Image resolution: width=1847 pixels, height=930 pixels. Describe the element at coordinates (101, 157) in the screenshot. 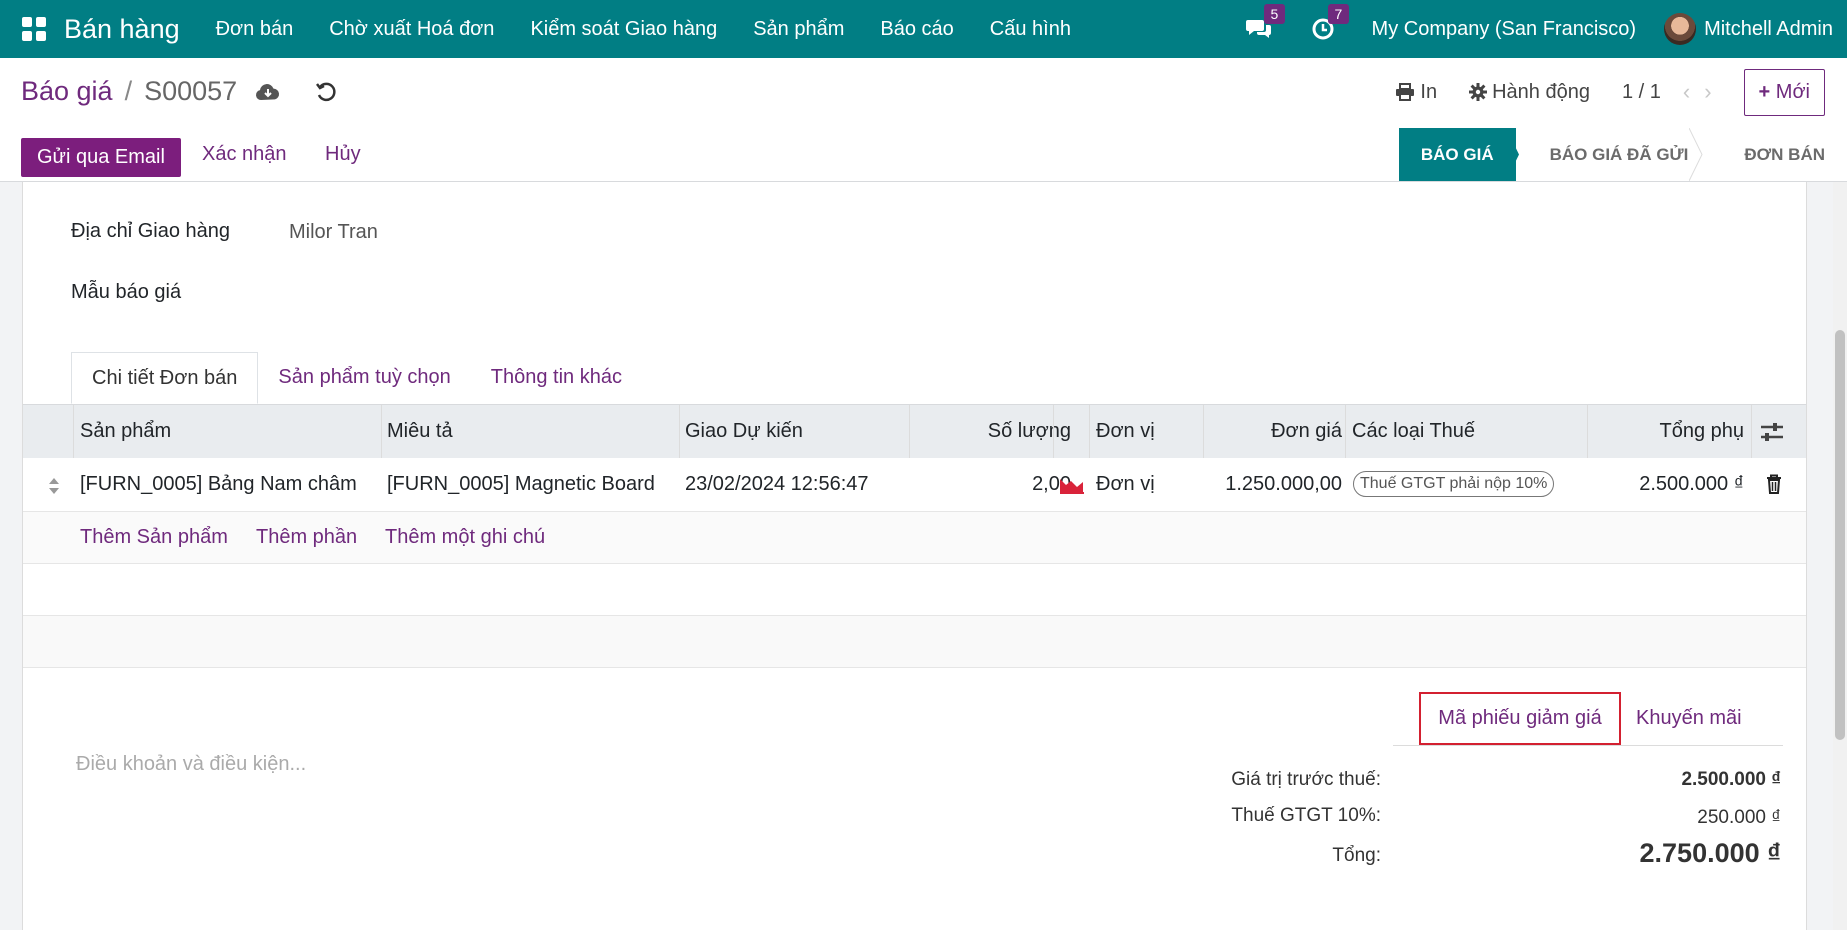

I see `send-email-button: Gửi qua Email` at that location.